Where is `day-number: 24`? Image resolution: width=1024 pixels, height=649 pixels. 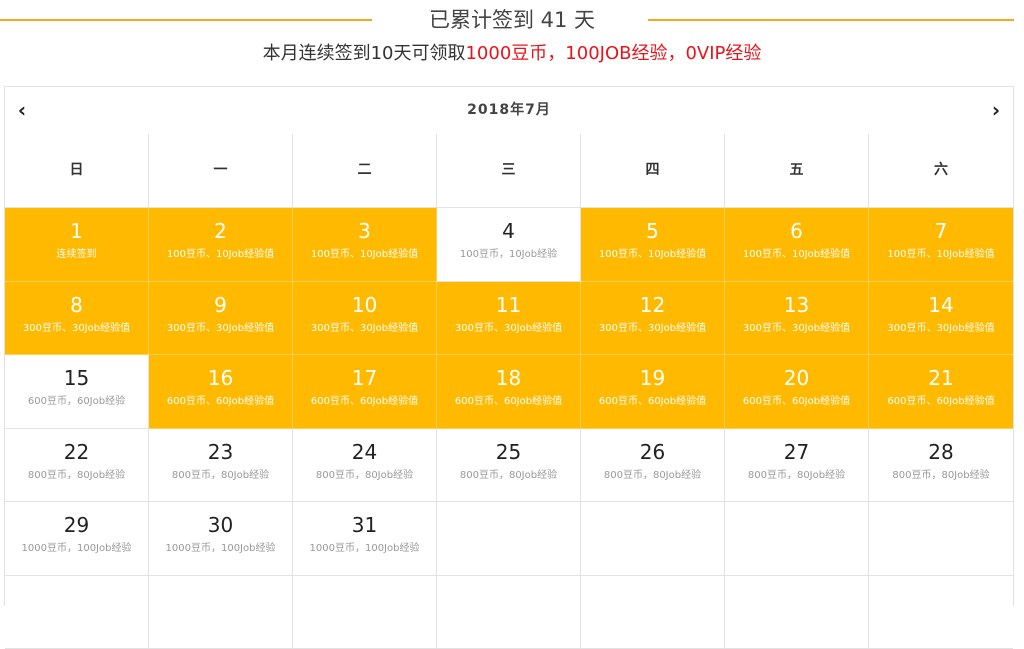
day-number: 24 is located at coordinates (364, 446).